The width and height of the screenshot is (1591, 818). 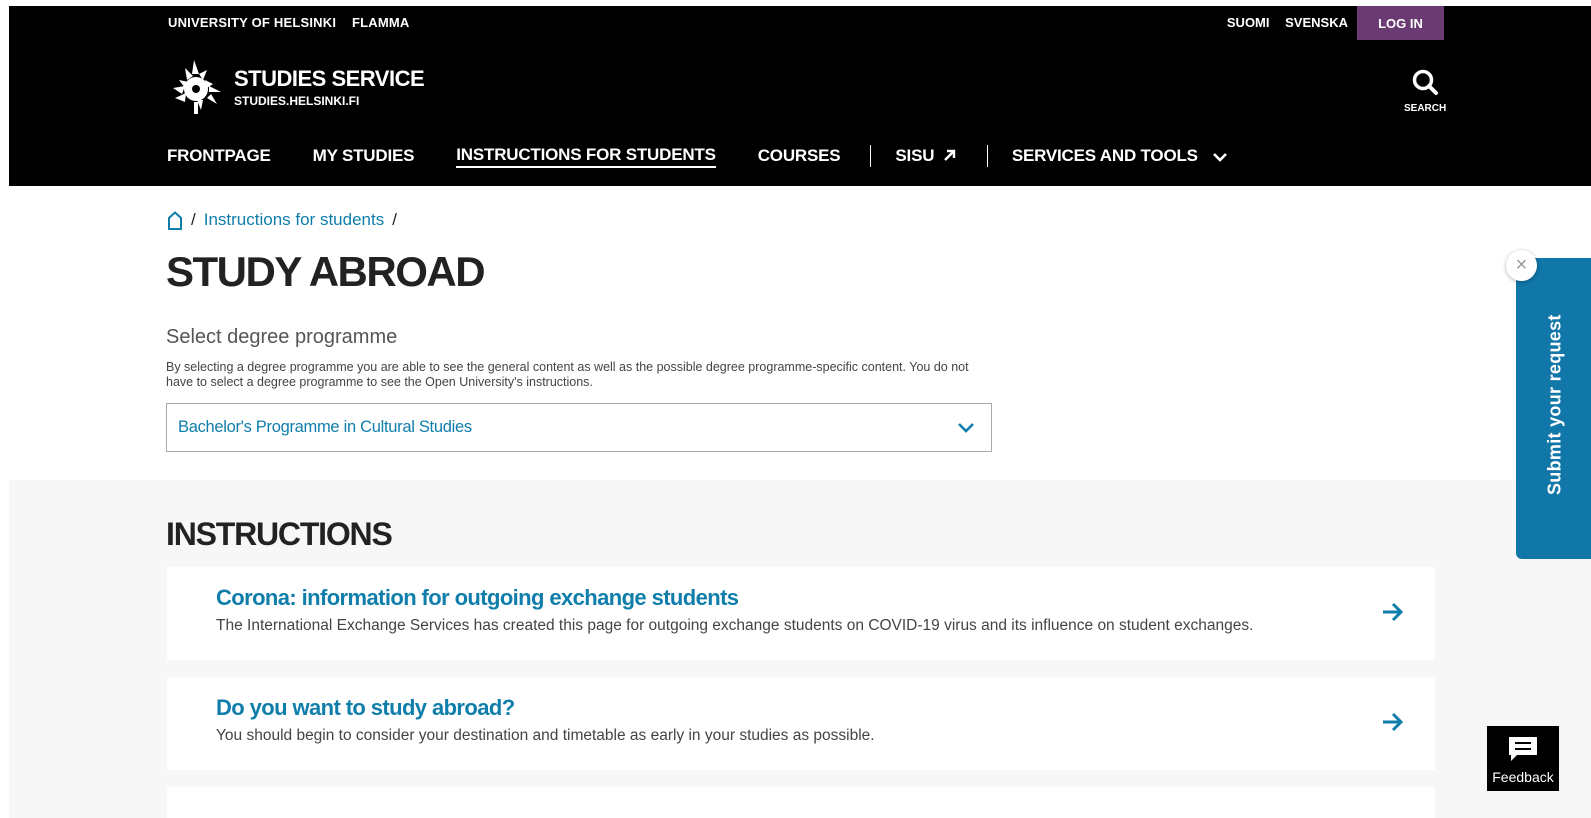 What do you see at coordinates (1425, 84) in the screenshot?
I see `search-icon` at bounding box center [1425, 84].